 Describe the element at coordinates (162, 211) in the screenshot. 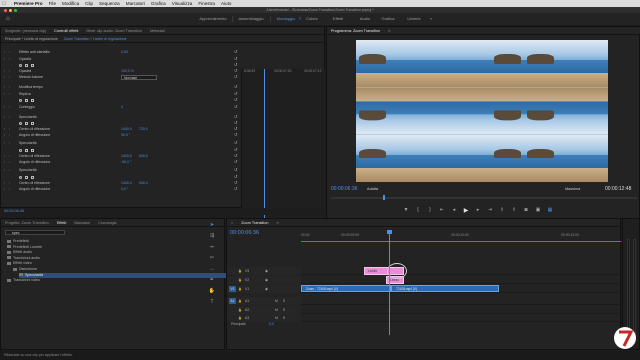

I see `ec-timecode: 00:00:06:36` at that location.